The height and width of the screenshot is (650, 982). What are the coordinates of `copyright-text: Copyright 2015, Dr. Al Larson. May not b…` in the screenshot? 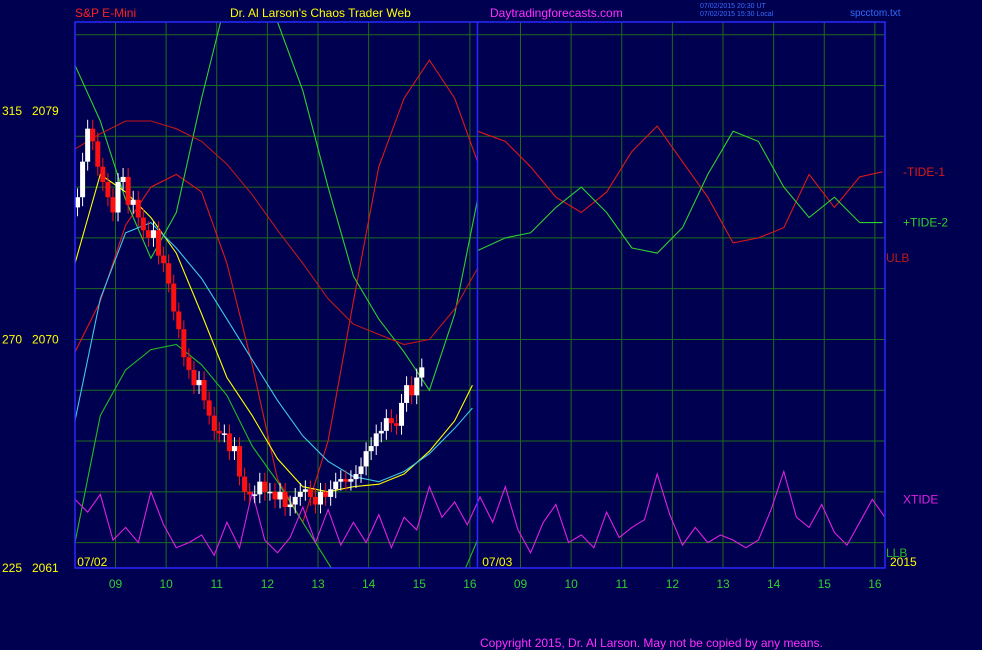 It's located at (651, 643).